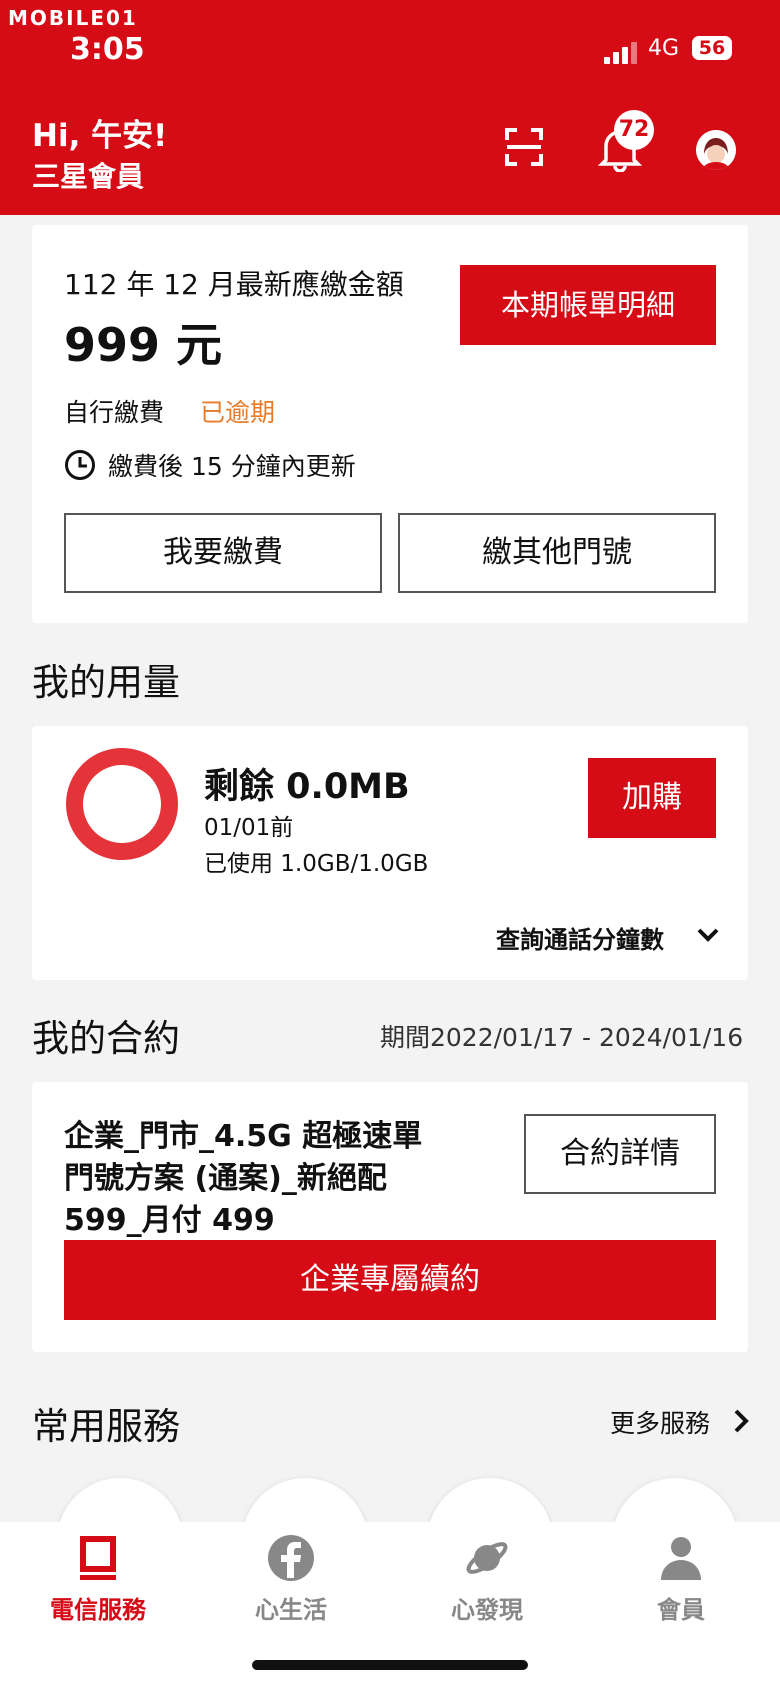 Image resolution: width=780 pixels, height=1688 pixels. I want to click on pay-other-number-button: 繳其他門號, so click(557, 553).